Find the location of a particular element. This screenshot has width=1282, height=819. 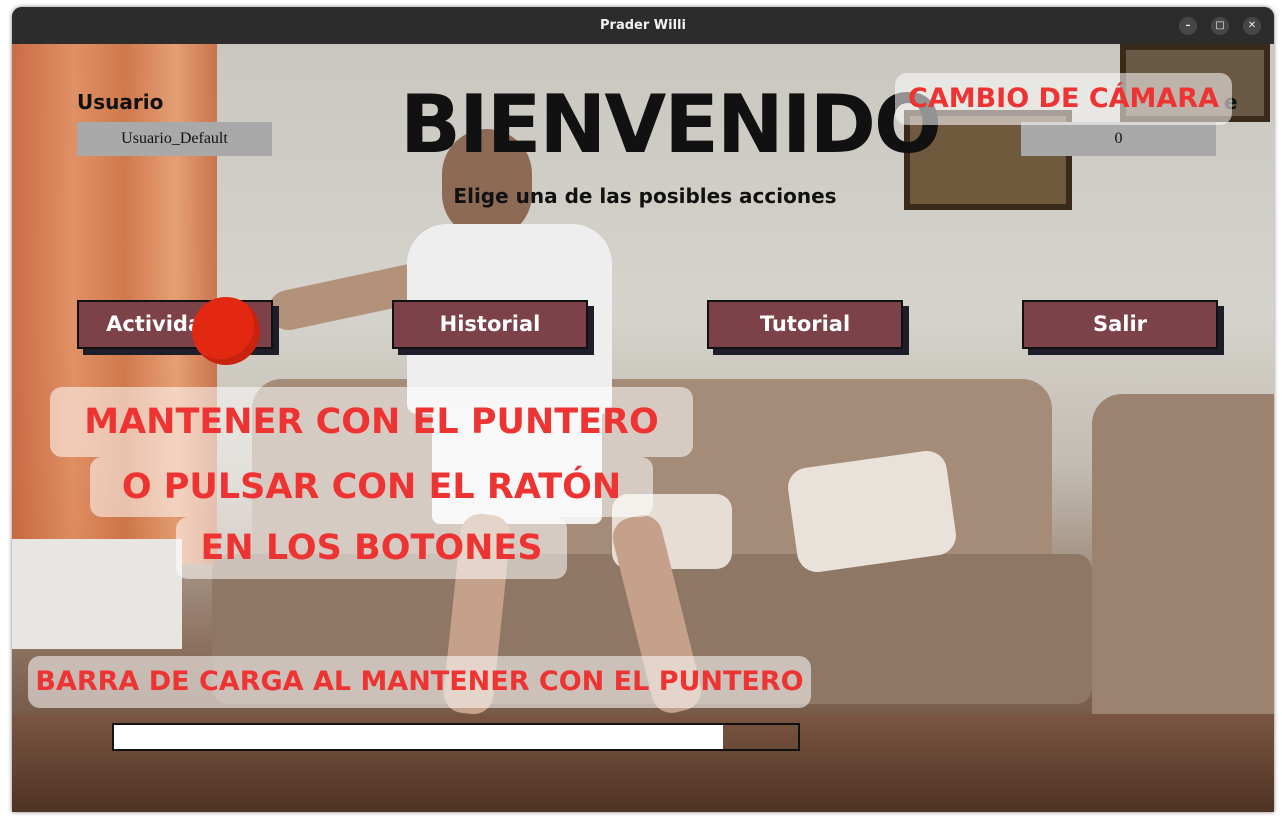

user-label: Usuario is located at coordinates (120, 102).